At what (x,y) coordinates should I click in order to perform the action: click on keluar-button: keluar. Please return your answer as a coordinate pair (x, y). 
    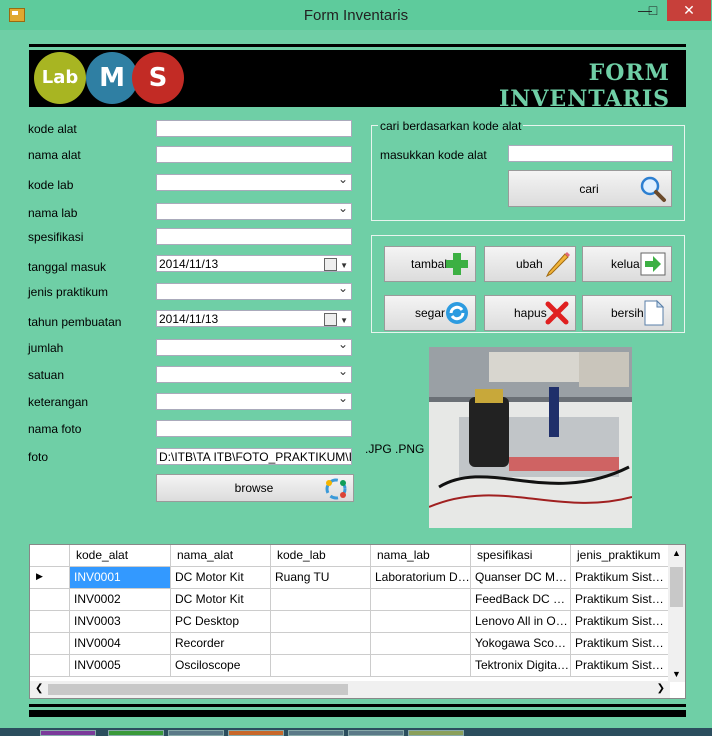
    Looking at the image, I should click on (627, 264).